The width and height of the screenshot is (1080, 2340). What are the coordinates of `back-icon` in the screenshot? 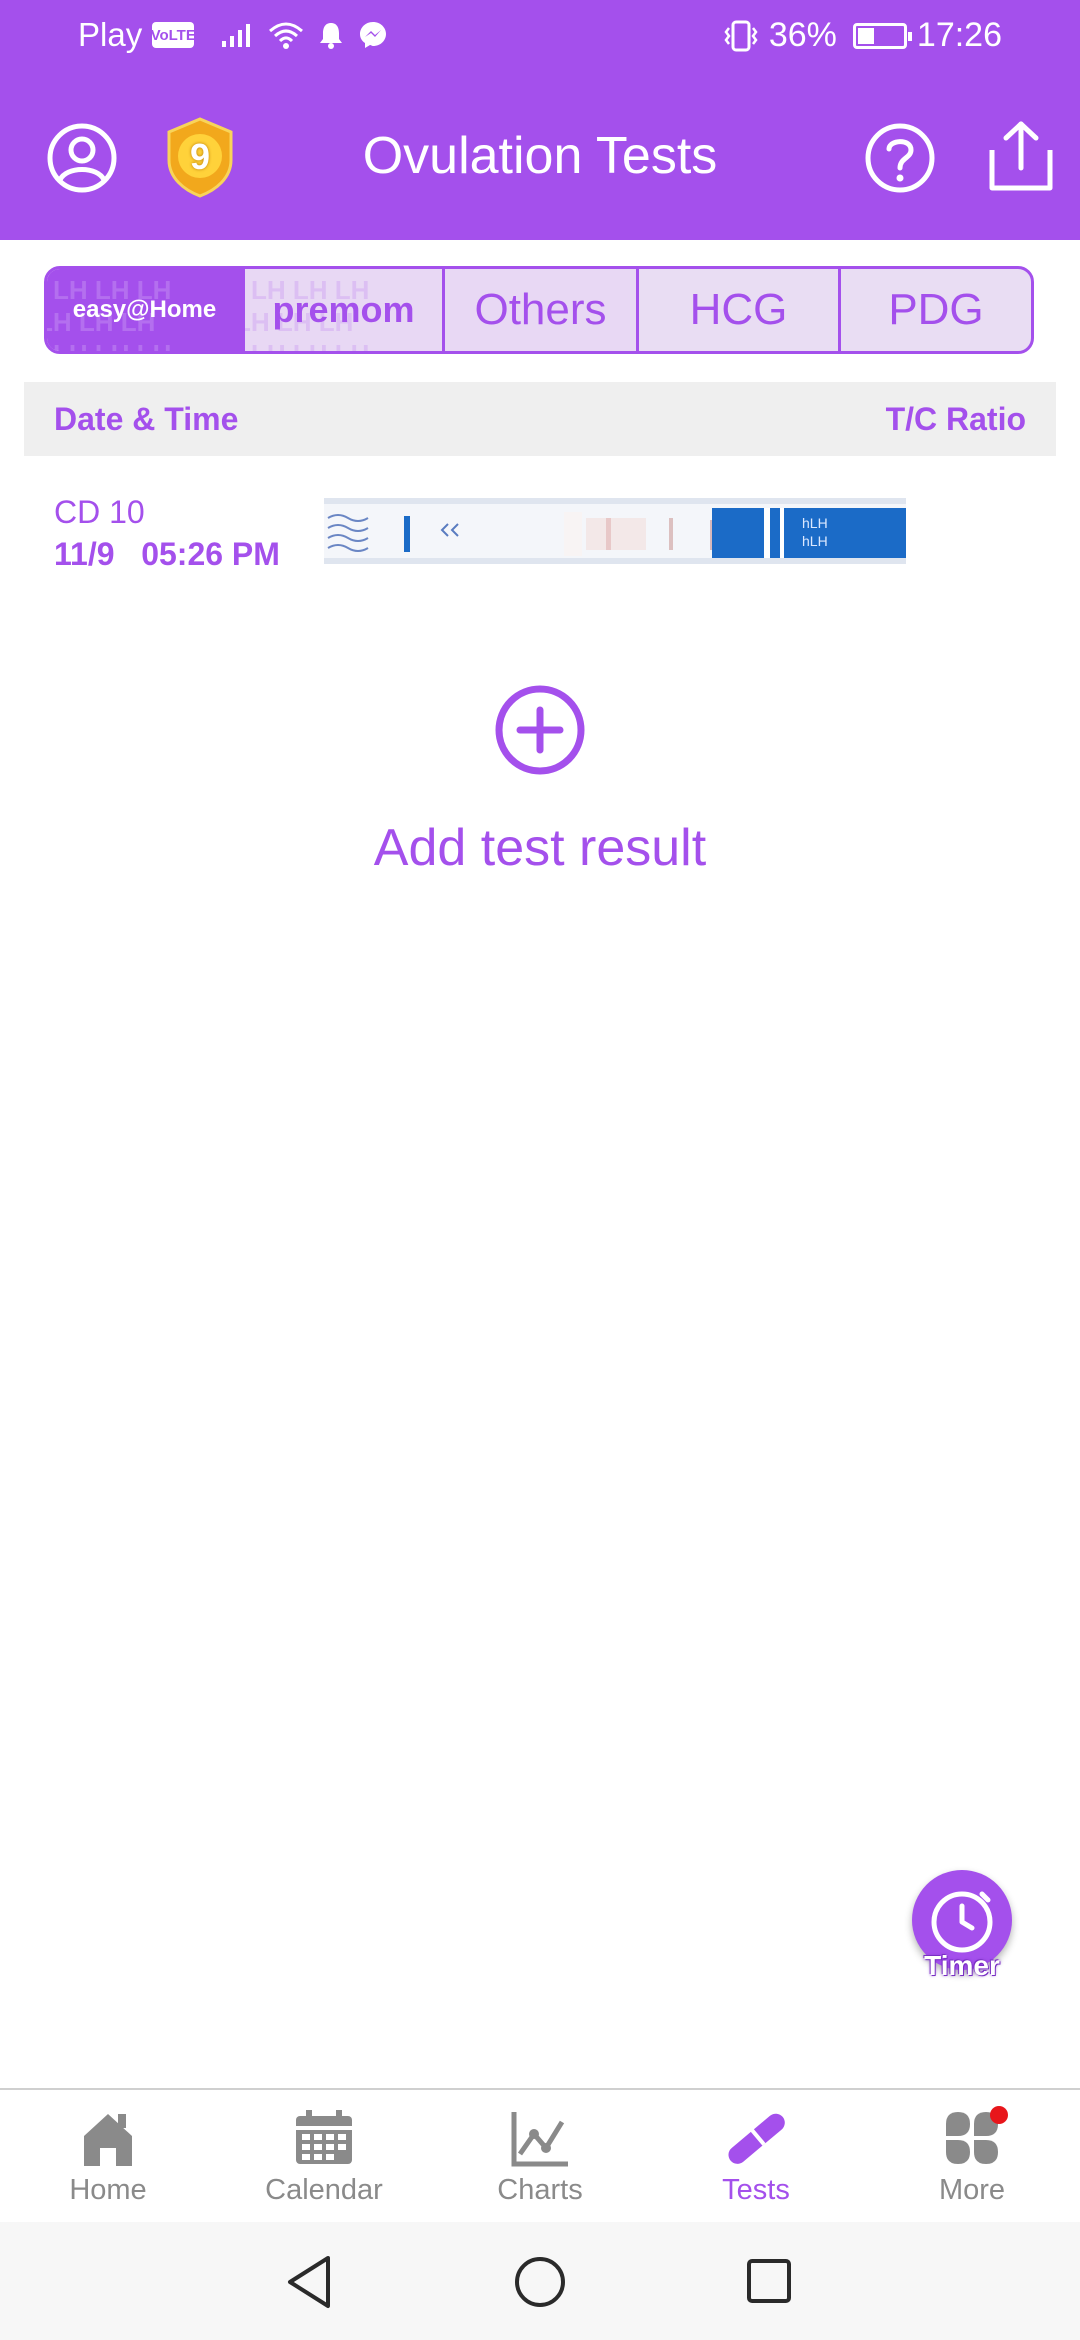 It's located at (310, 2282).